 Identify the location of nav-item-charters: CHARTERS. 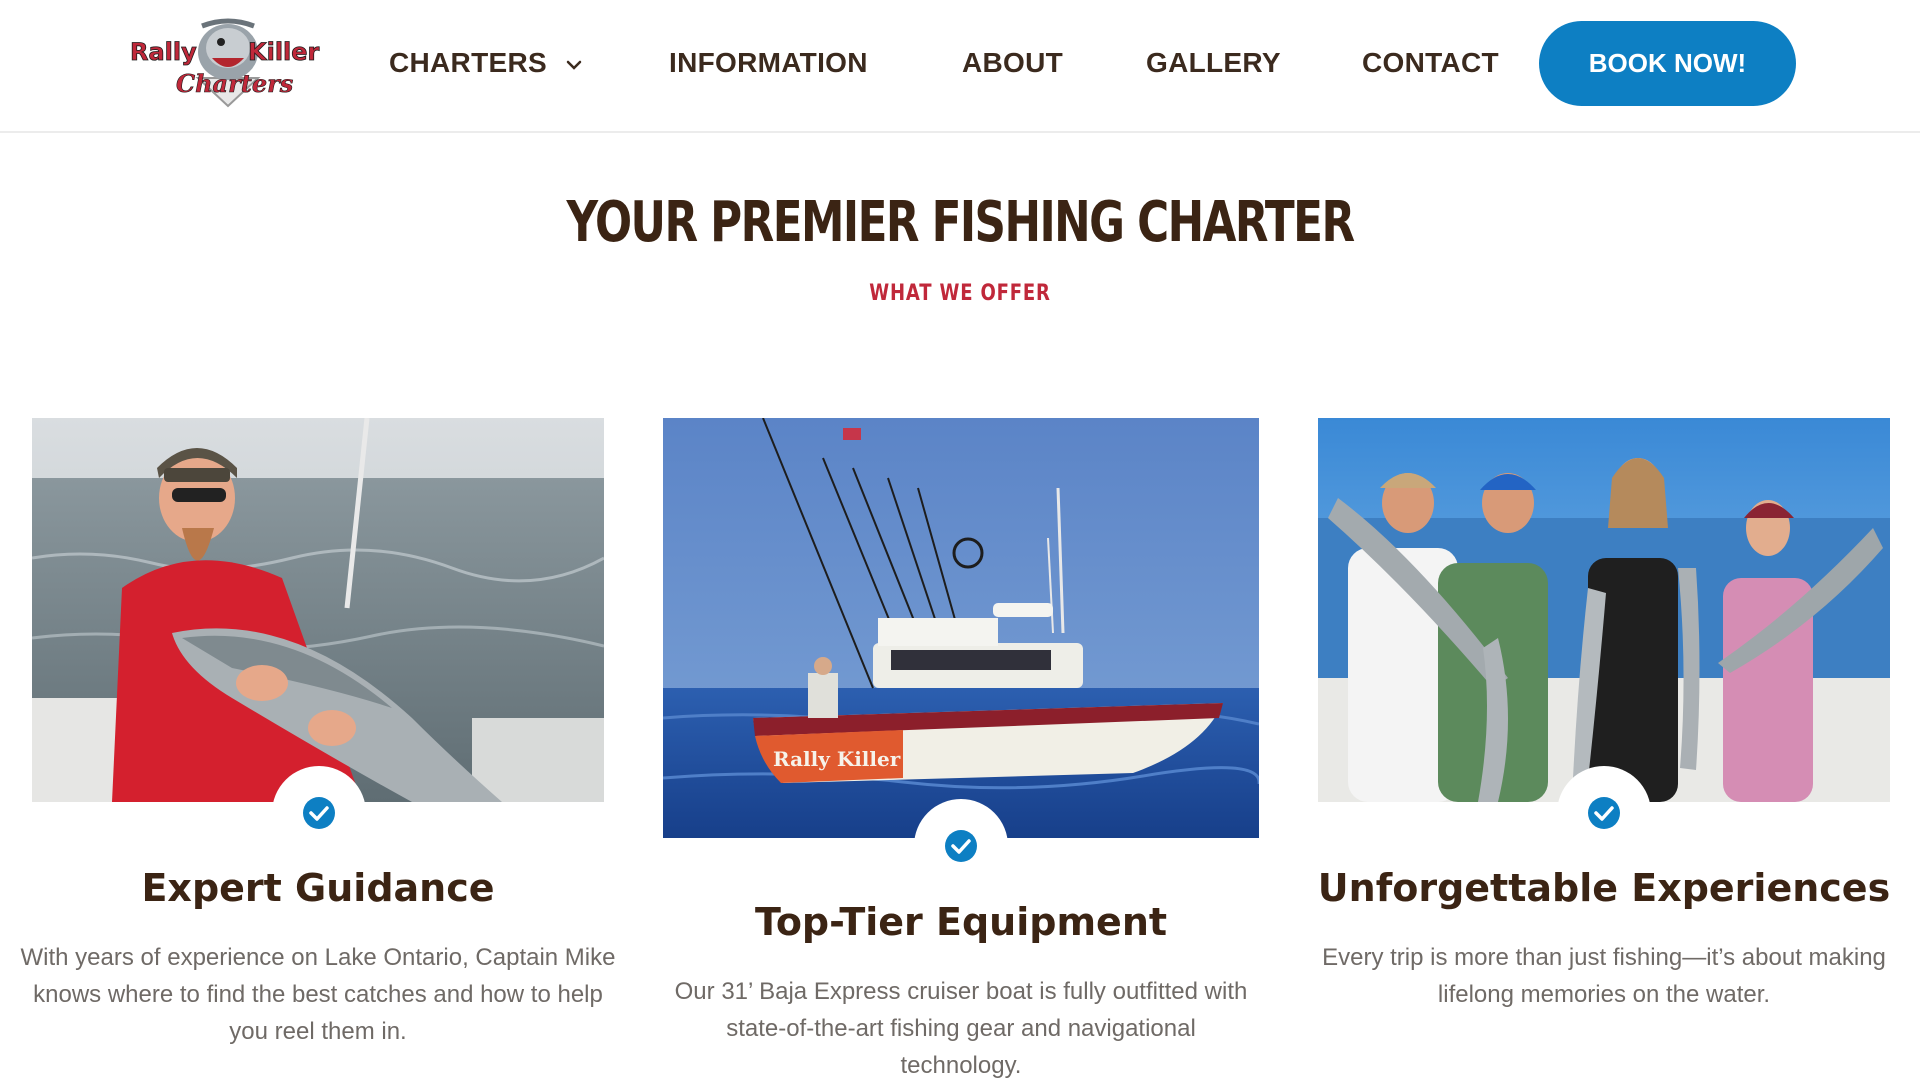
(487, 63).